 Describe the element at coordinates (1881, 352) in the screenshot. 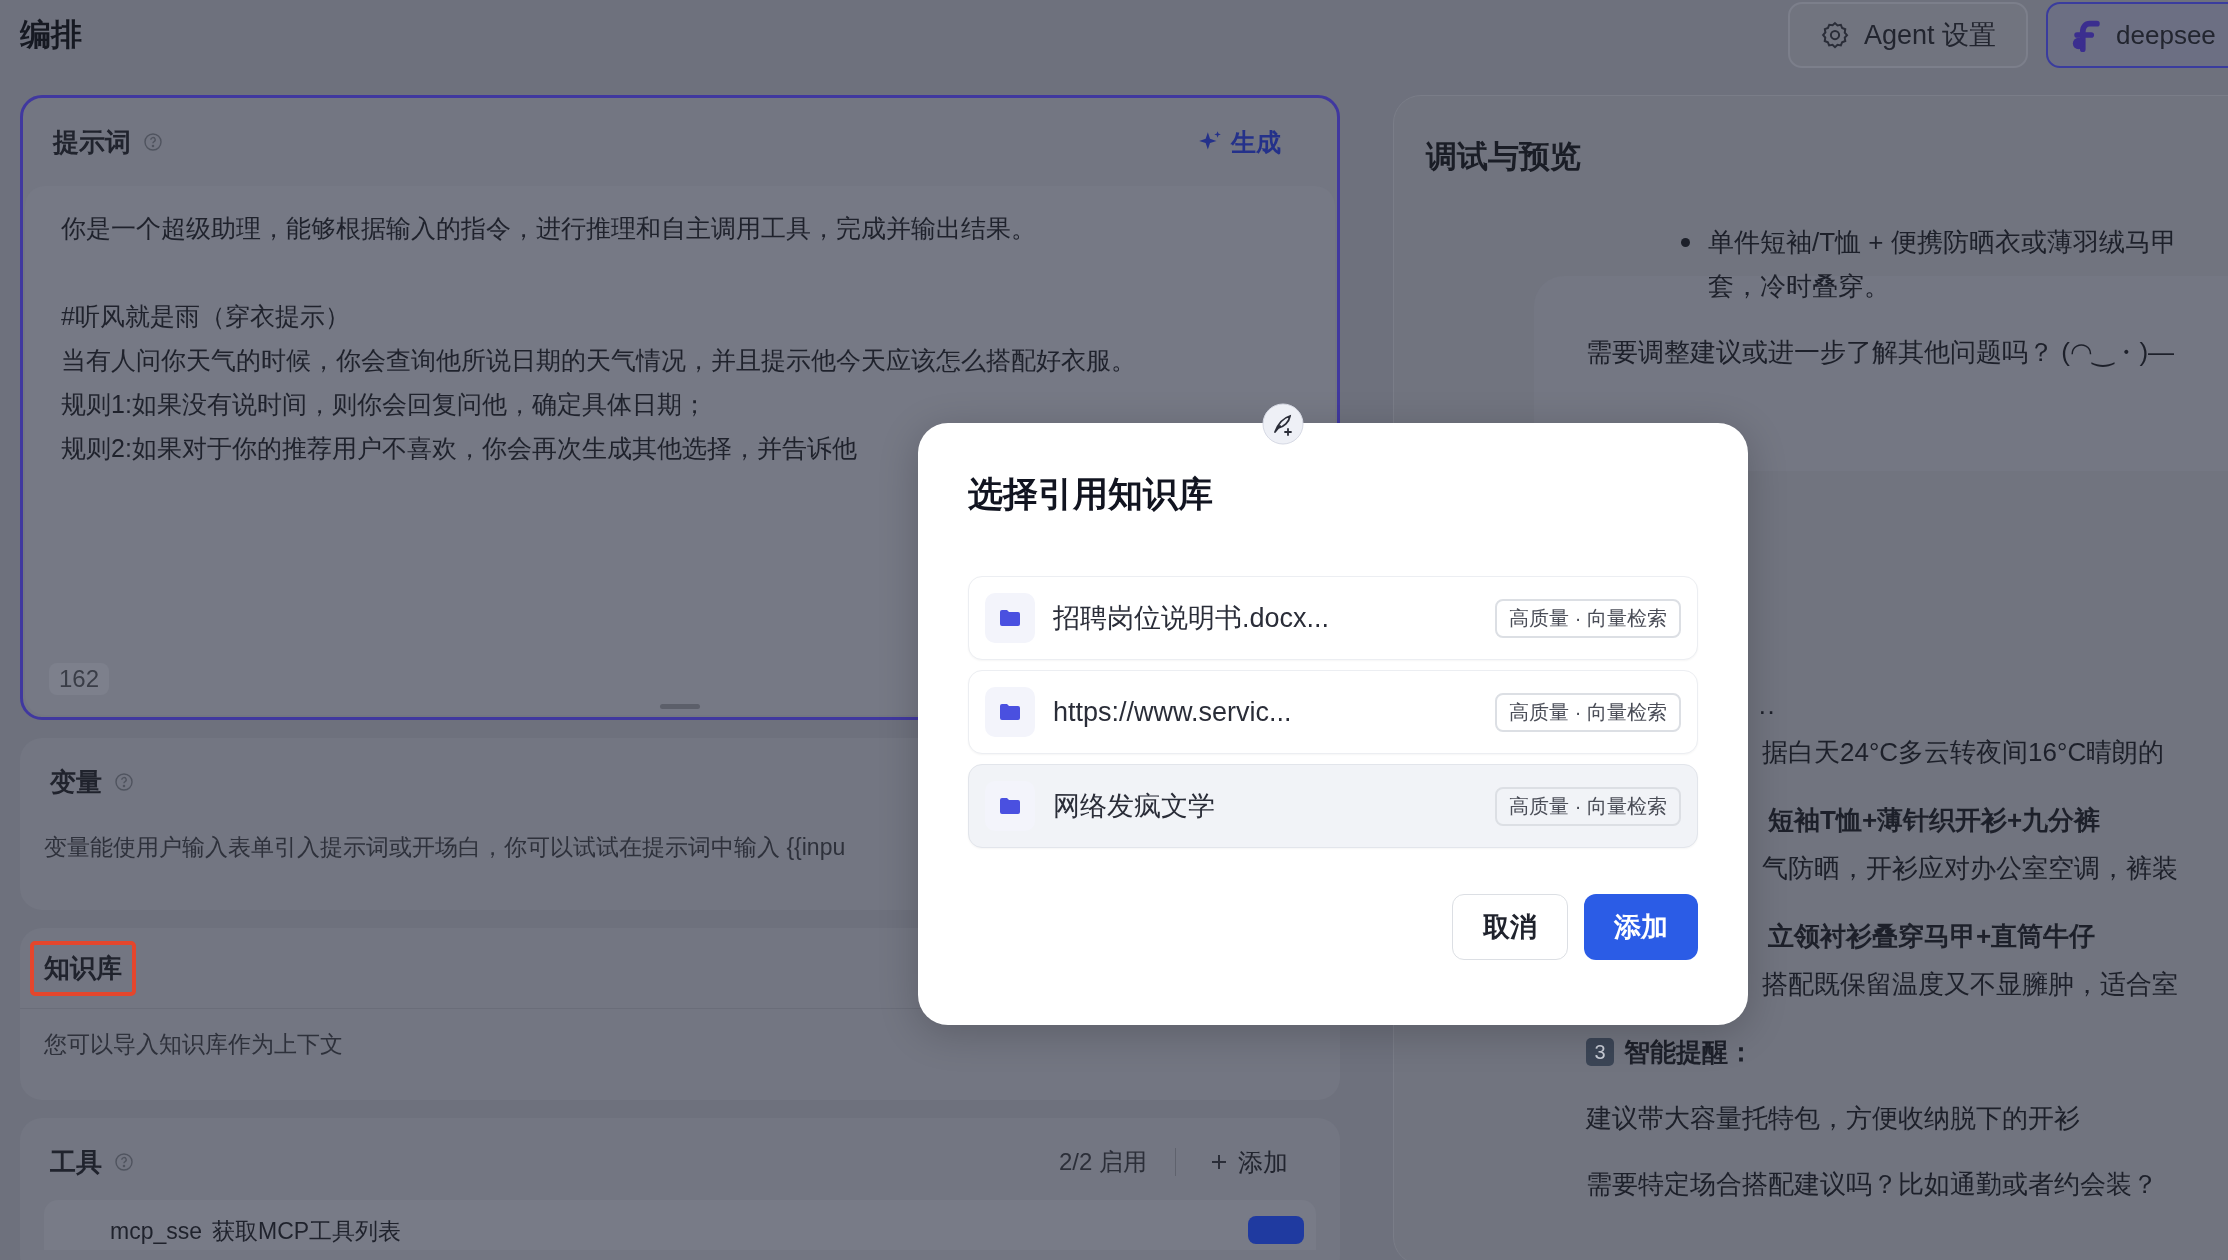

I see `message-text: 需要调整建议或进一步了解其他问题吗？ (◠‿・)—` at that location.